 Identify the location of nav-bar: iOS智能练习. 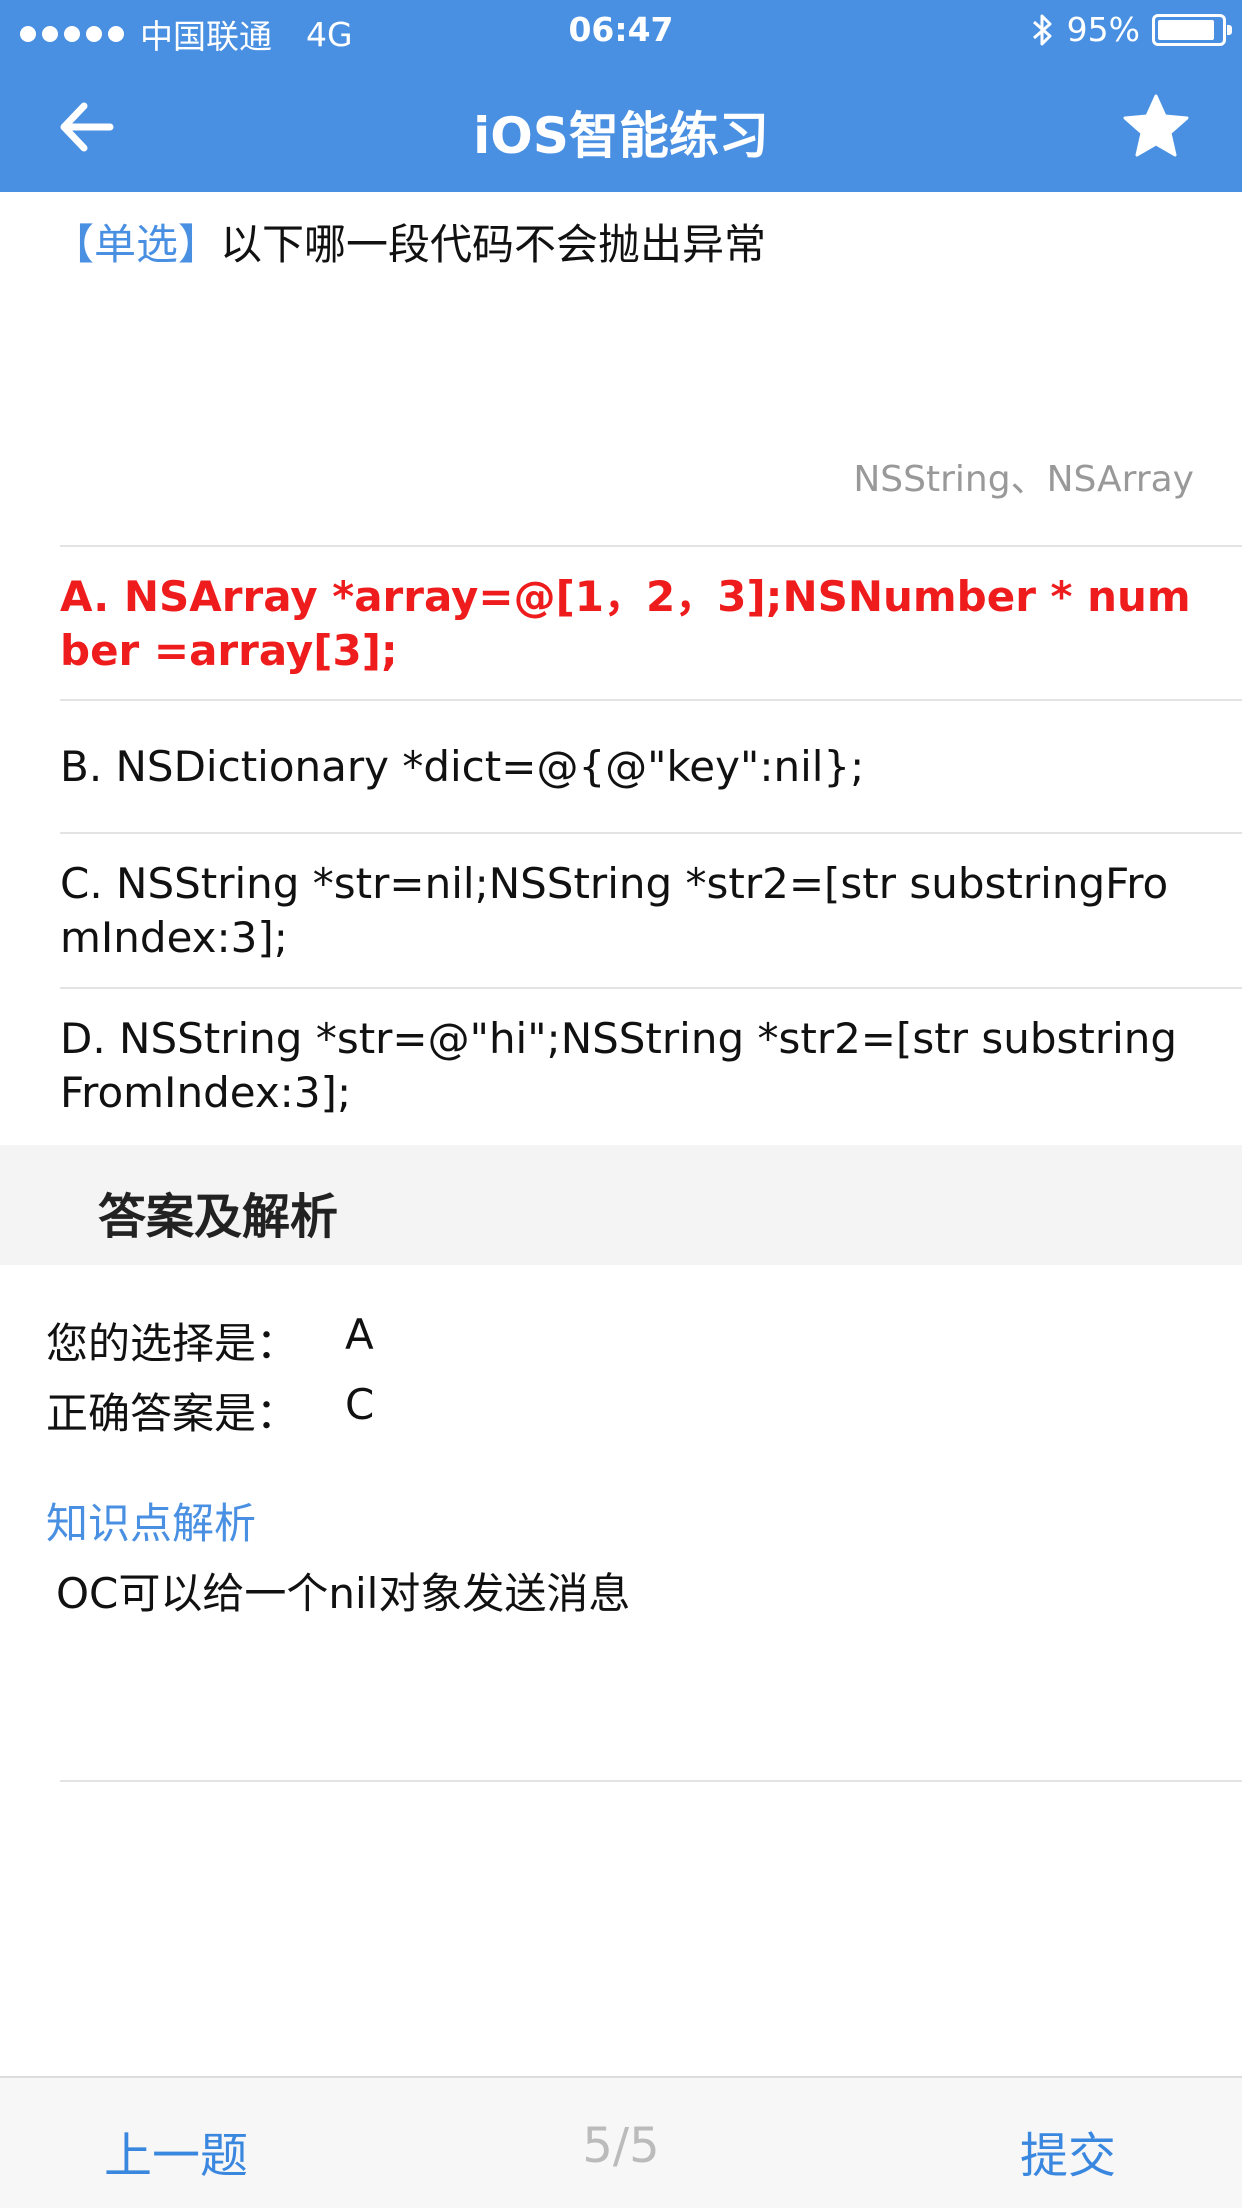
(621, 127).